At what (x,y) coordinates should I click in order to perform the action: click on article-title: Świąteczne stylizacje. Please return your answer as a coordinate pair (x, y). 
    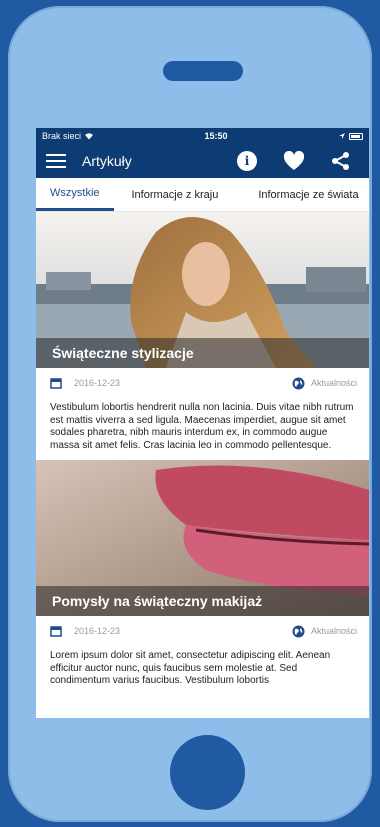
    Looking at the image, I should click on (202, 353).